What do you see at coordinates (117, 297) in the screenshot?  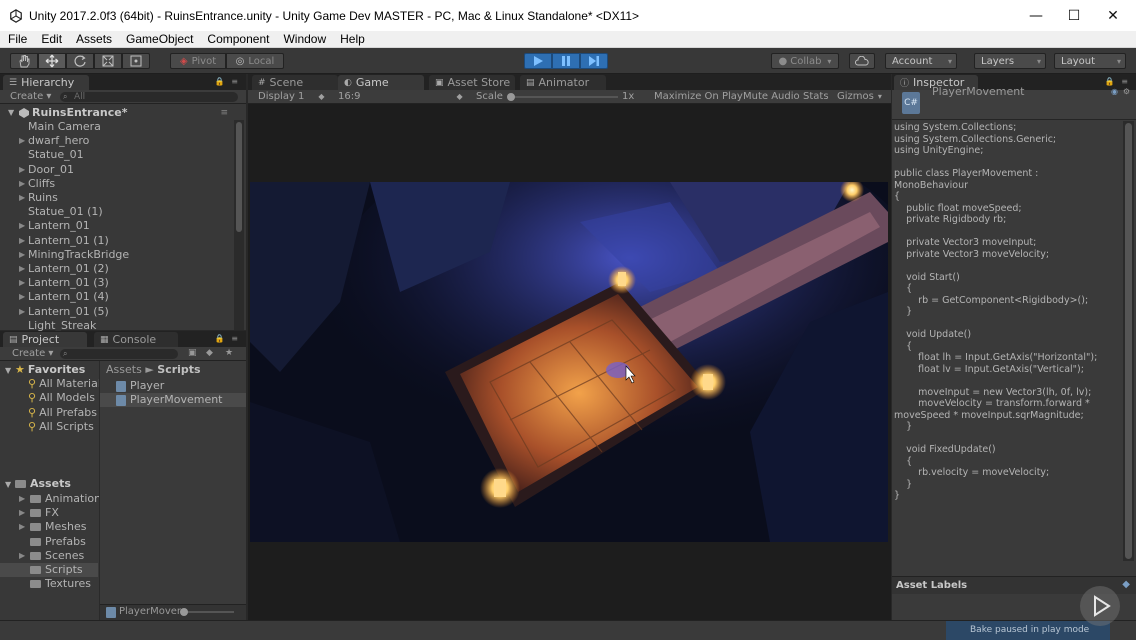 I see `hierarchy-item: ▶ Lantern_01 (4)` at bounding box center [117, 297].